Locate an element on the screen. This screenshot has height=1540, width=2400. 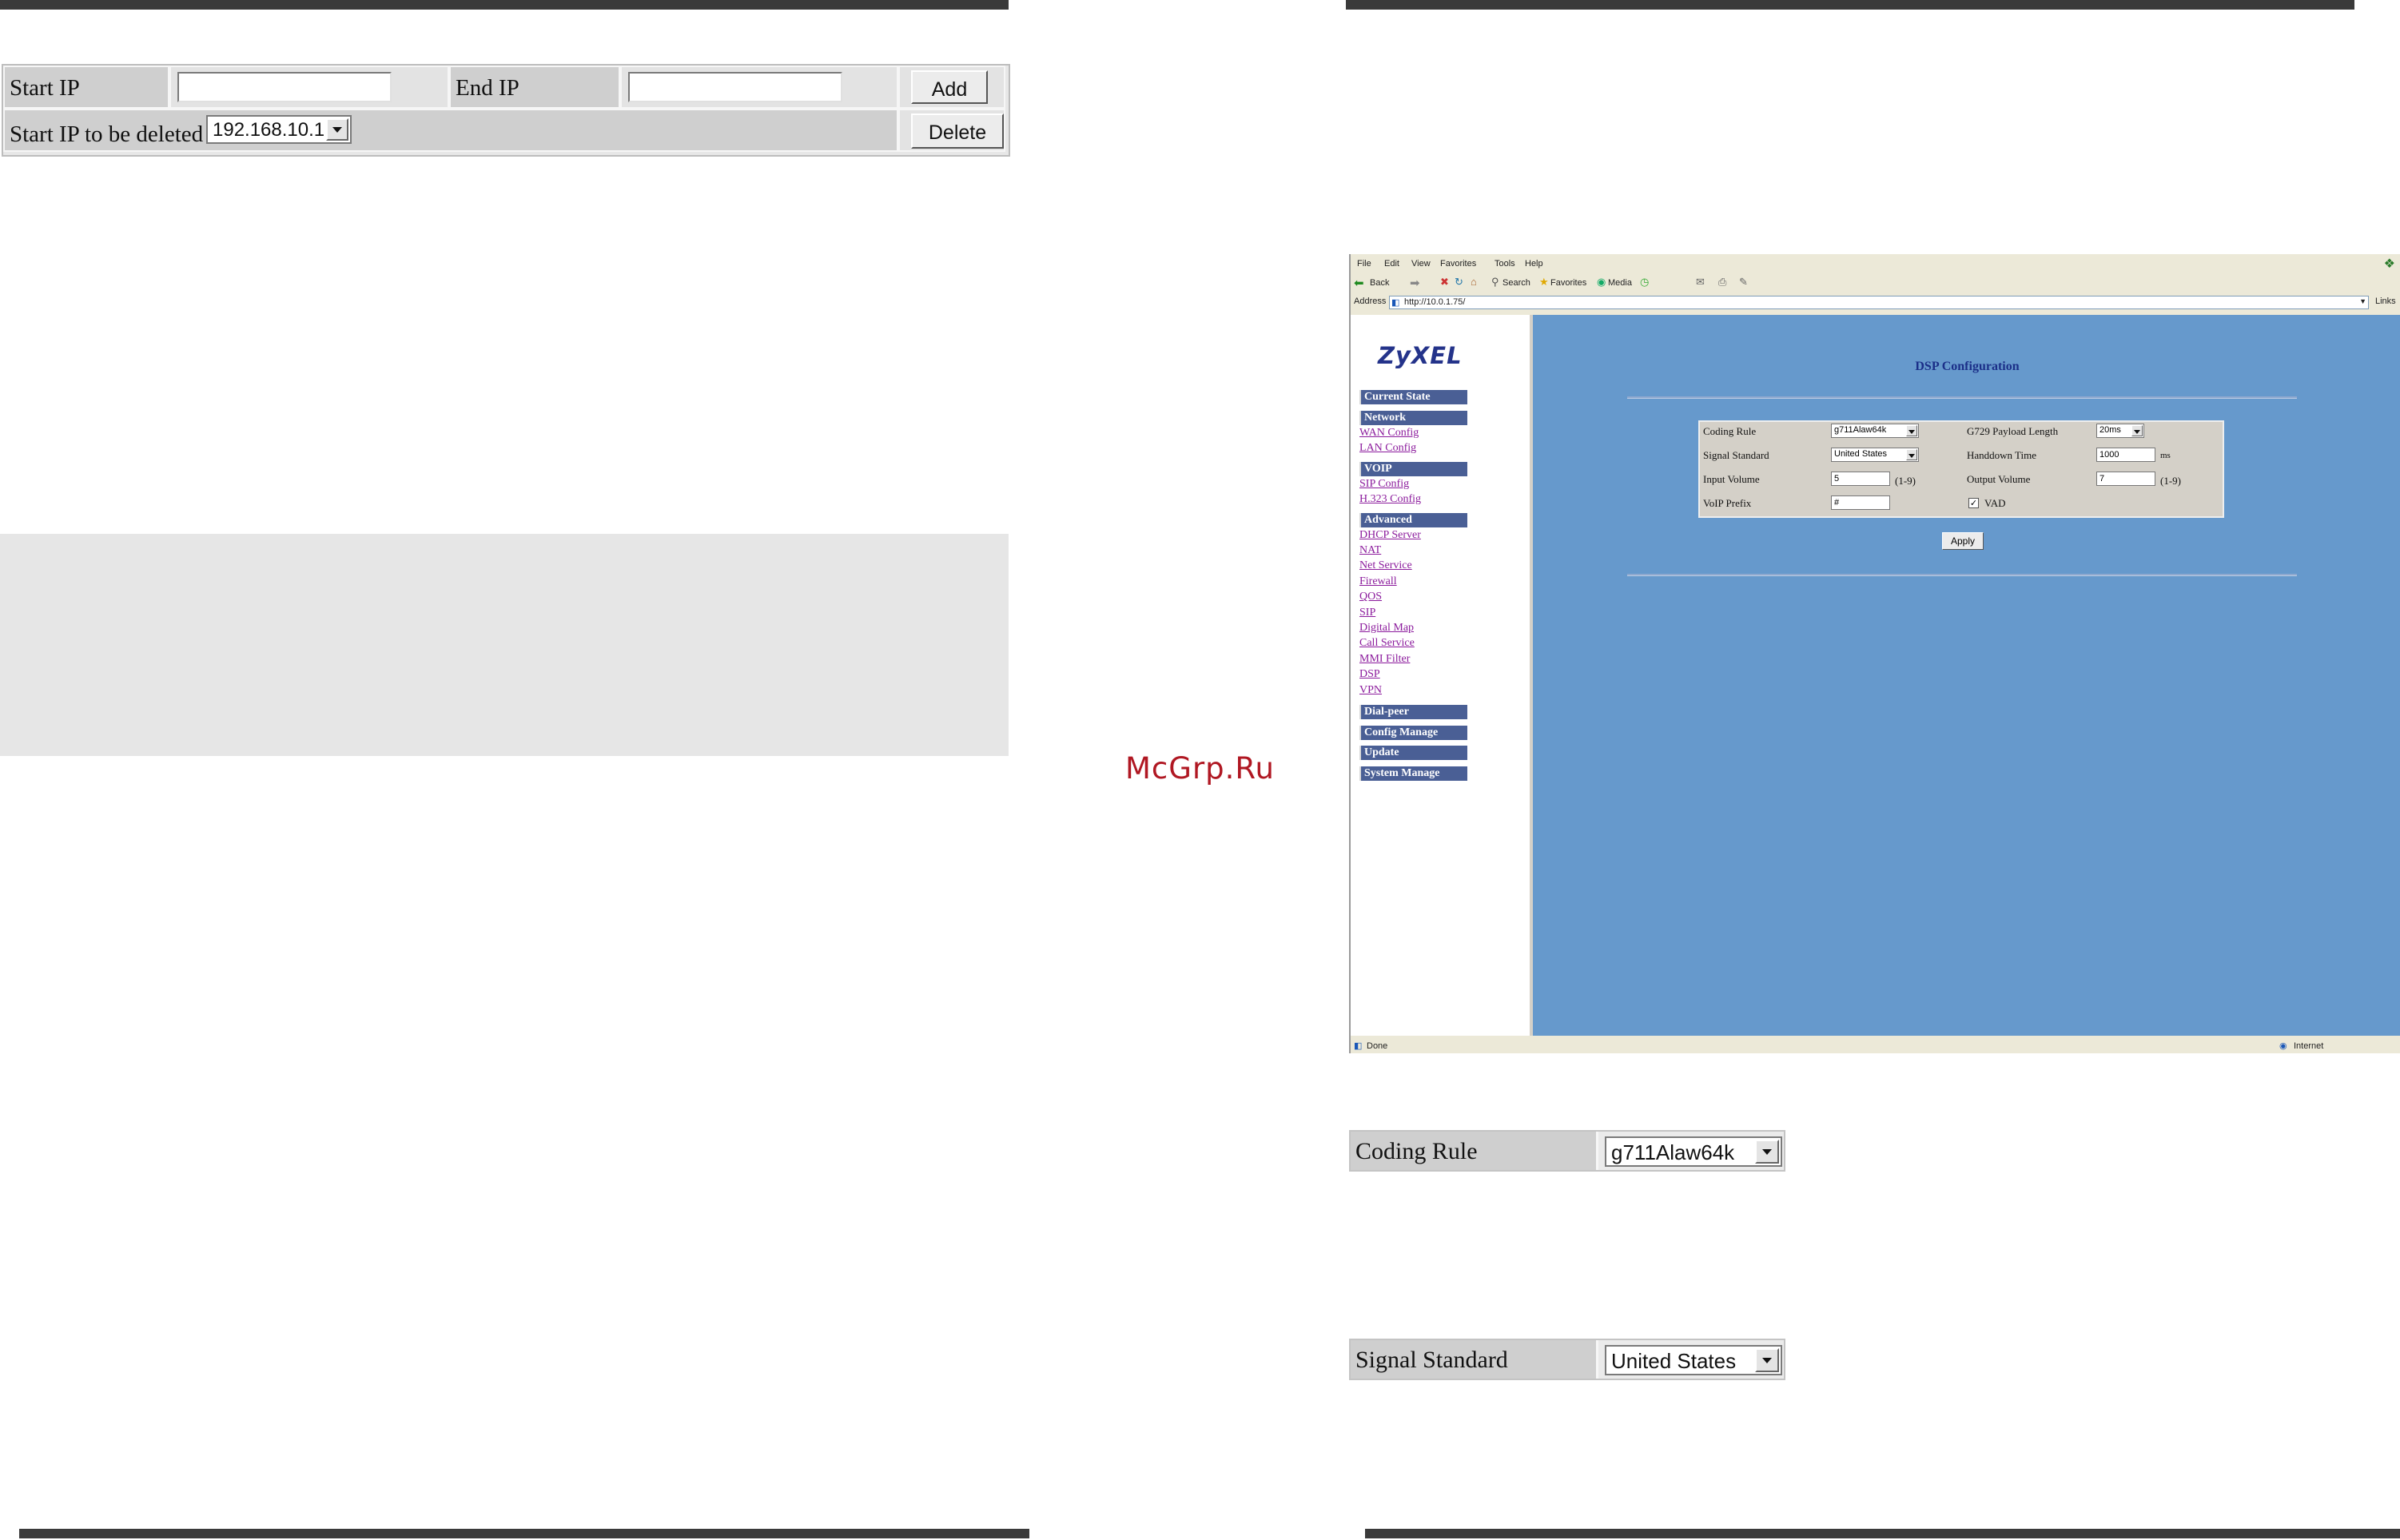
signal-standard-select: United States is located at coordinates (1875, 455).